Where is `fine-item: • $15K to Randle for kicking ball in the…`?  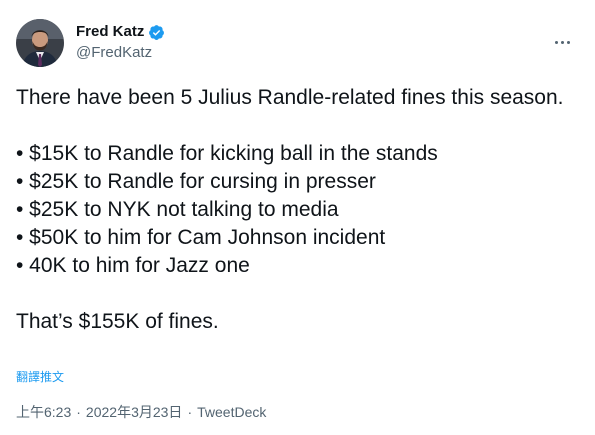
fine-item: • $15K to Randle for kicking ball in the… is located at coordinates (227, 153).